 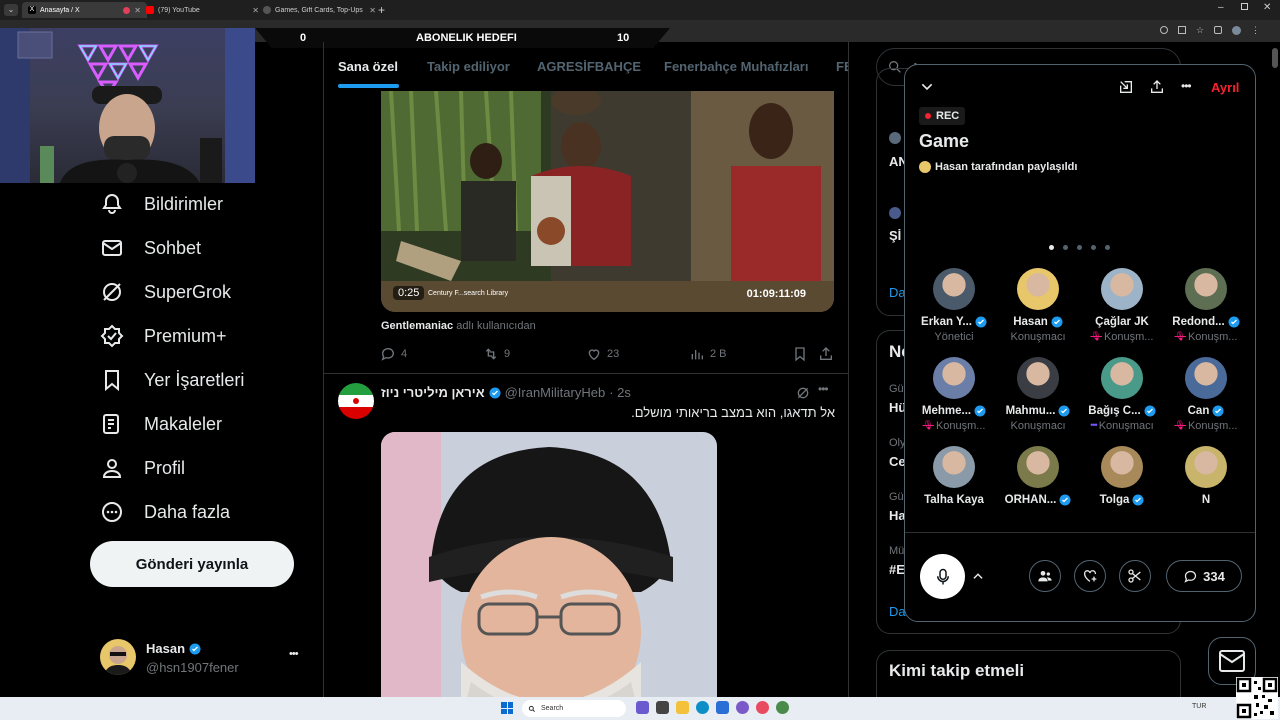 I want to click on post-author-handle: @IranMilitaryHeb, so click(x=555, y=392).